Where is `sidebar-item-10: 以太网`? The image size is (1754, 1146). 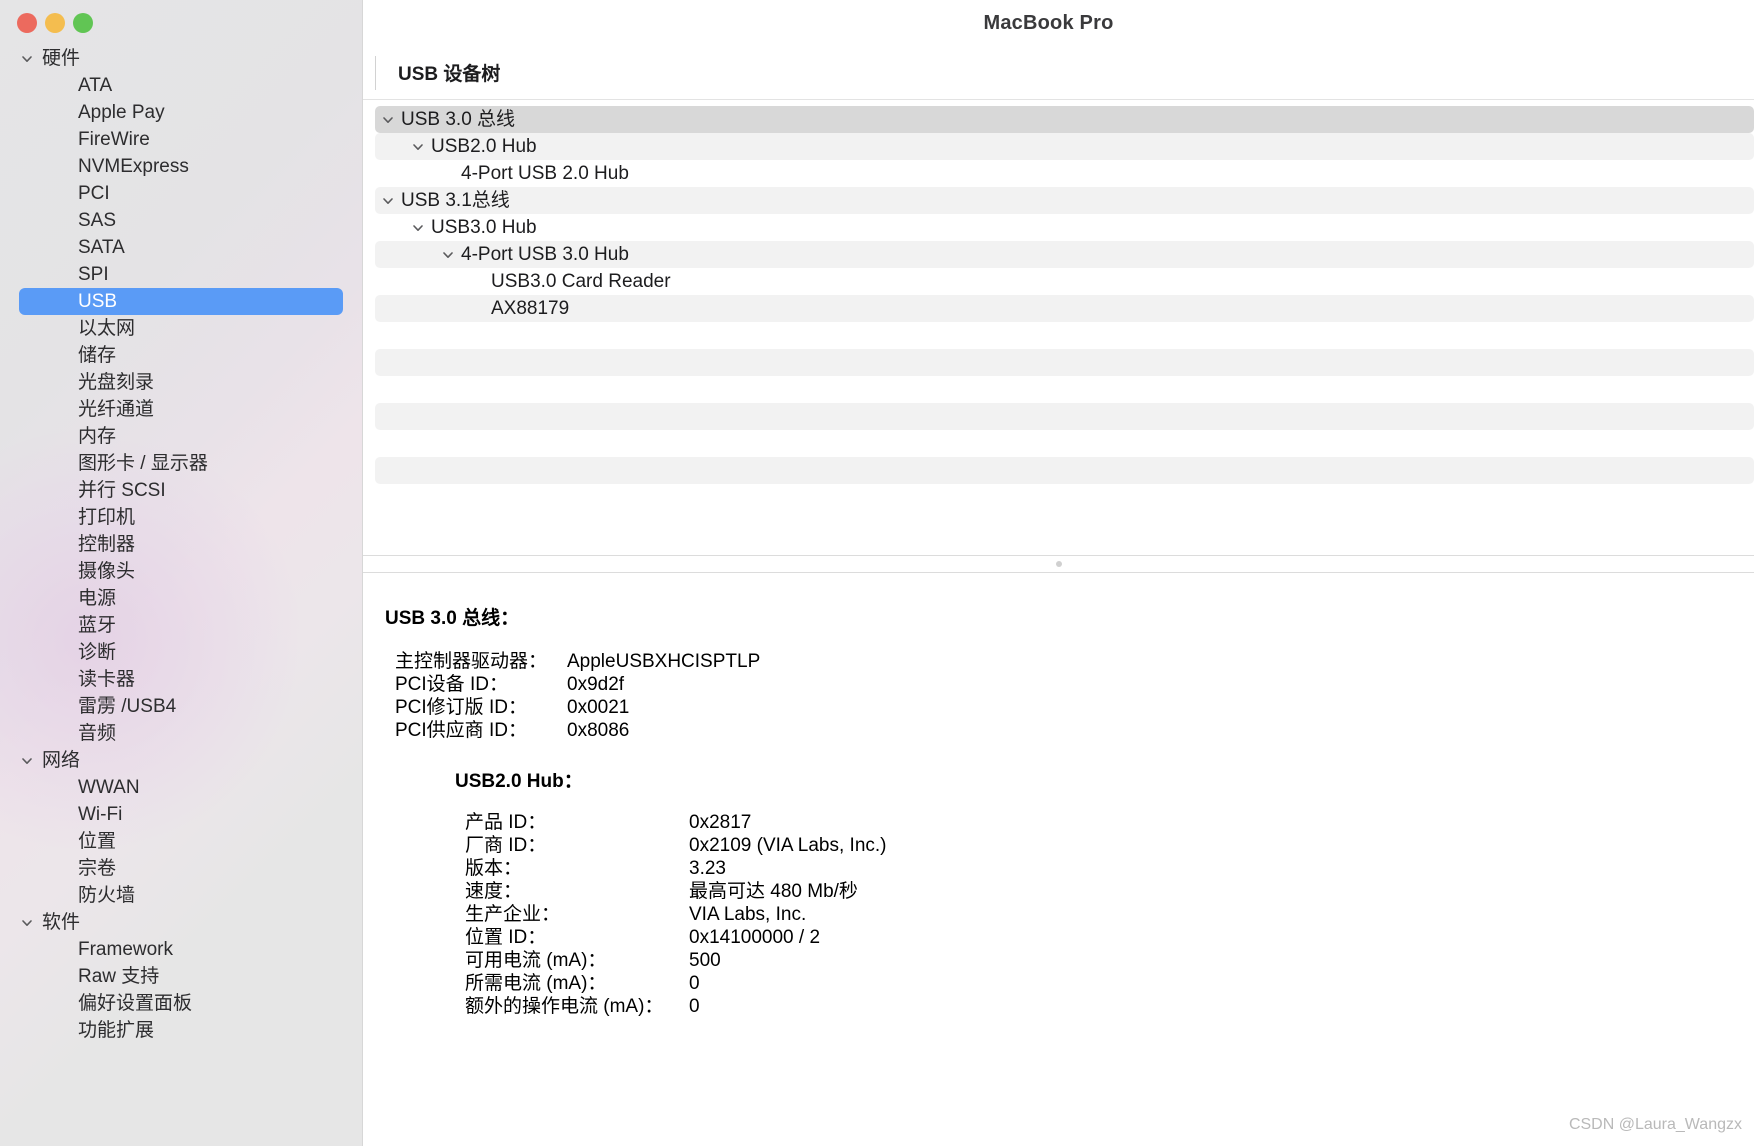 sidebar-item-10: 以太网 is located at coordinates (181, 328).